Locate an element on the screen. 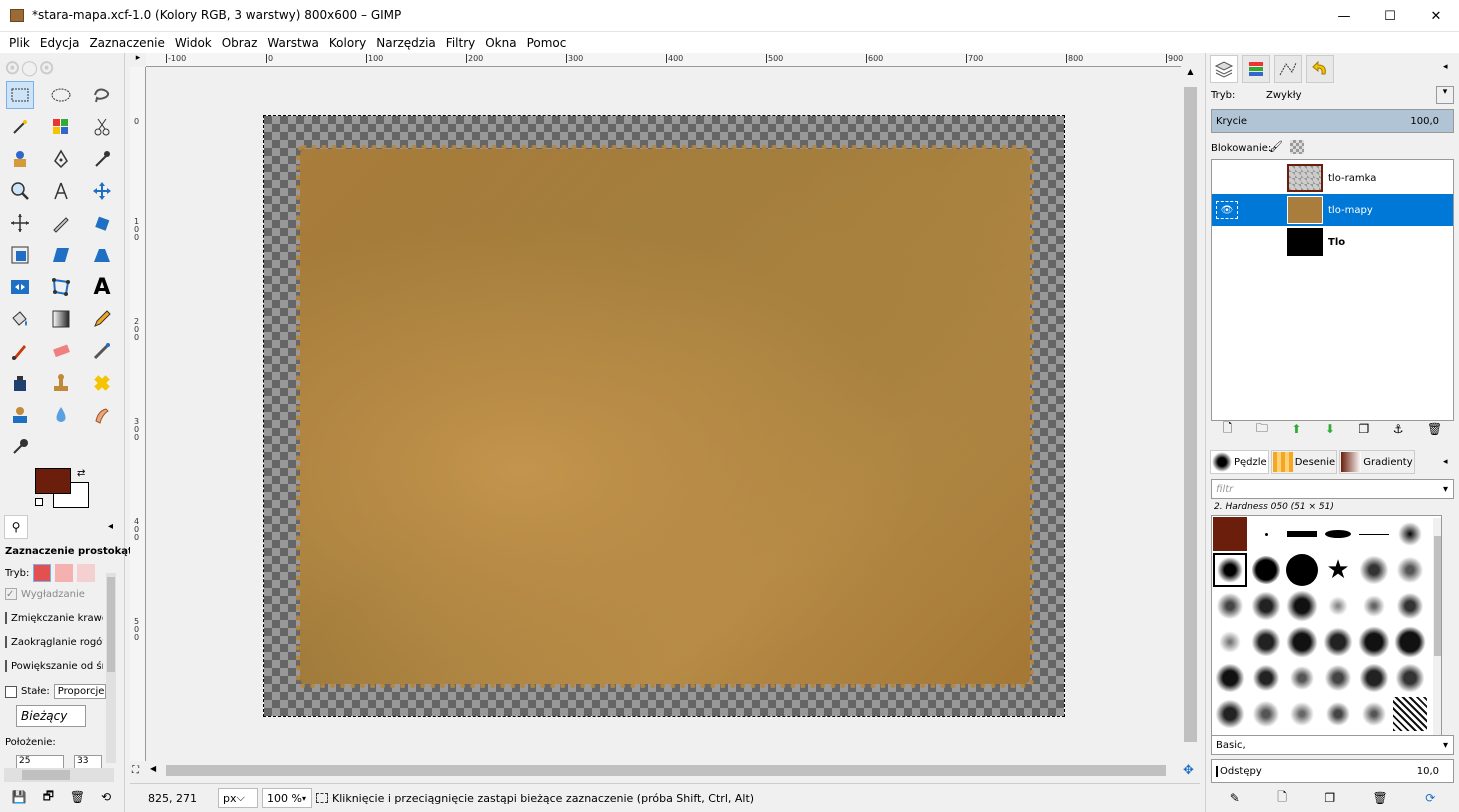  scroll-up-icon: ▲ is located at coordinates (1190, 71).